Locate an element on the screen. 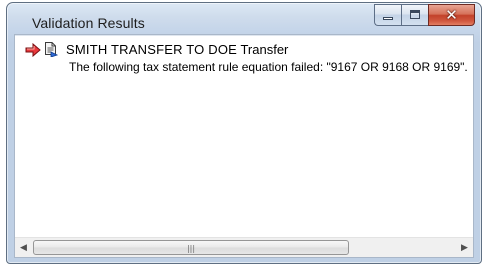 The image size is (487, 267). scroll-left-button: ◀ is located at coordinates (23, 247).